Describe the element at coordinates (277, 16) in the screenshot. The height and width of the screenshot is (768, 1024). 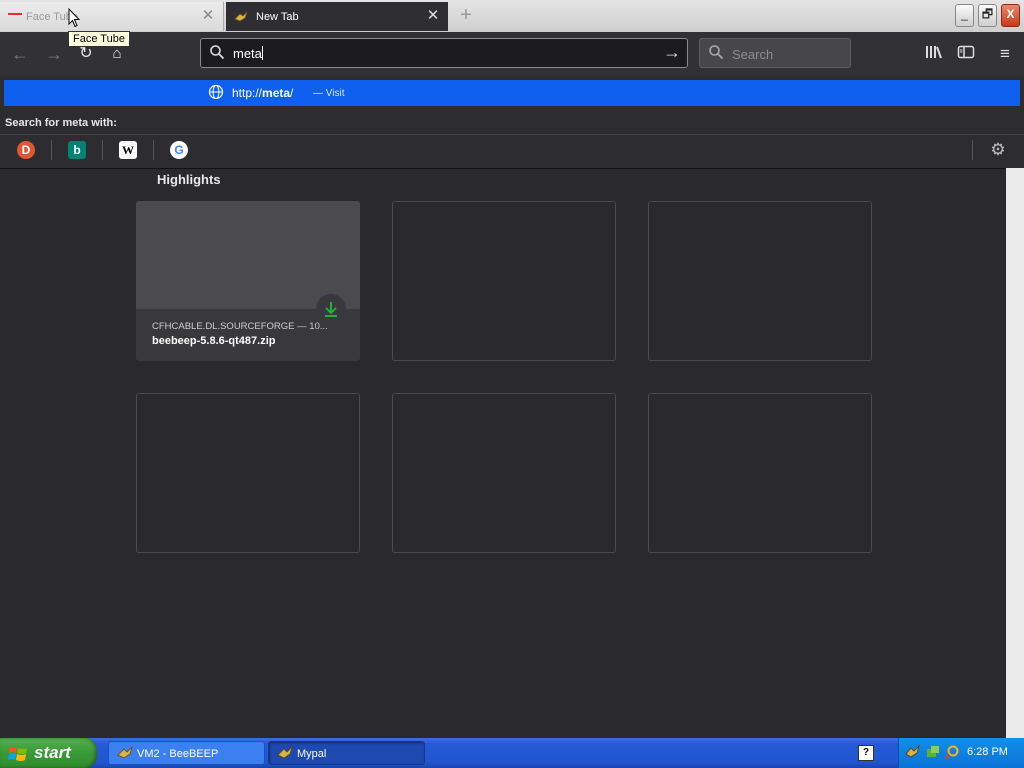
I see `tab-title: New Tab` at that location.